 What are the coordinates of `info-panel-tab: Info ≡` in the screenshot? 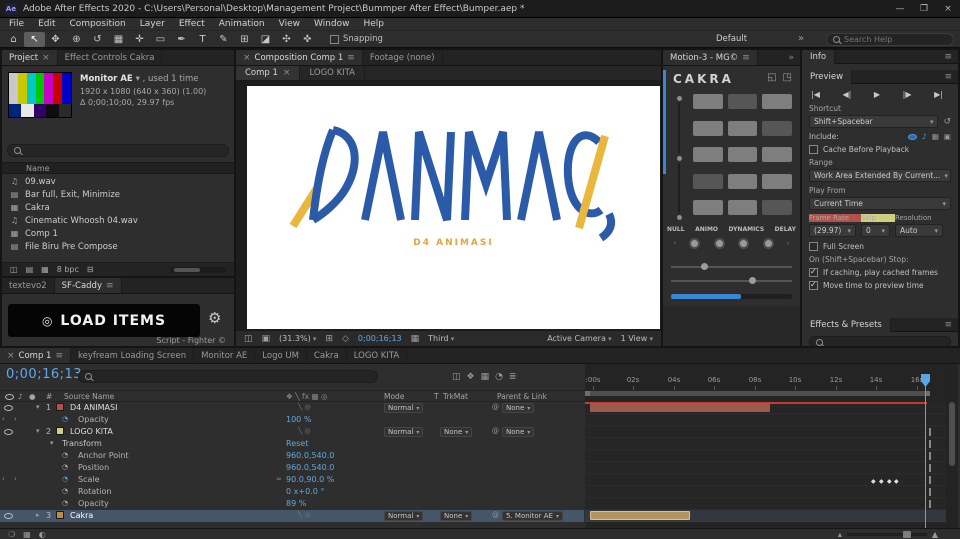 It's located at (880, 57).